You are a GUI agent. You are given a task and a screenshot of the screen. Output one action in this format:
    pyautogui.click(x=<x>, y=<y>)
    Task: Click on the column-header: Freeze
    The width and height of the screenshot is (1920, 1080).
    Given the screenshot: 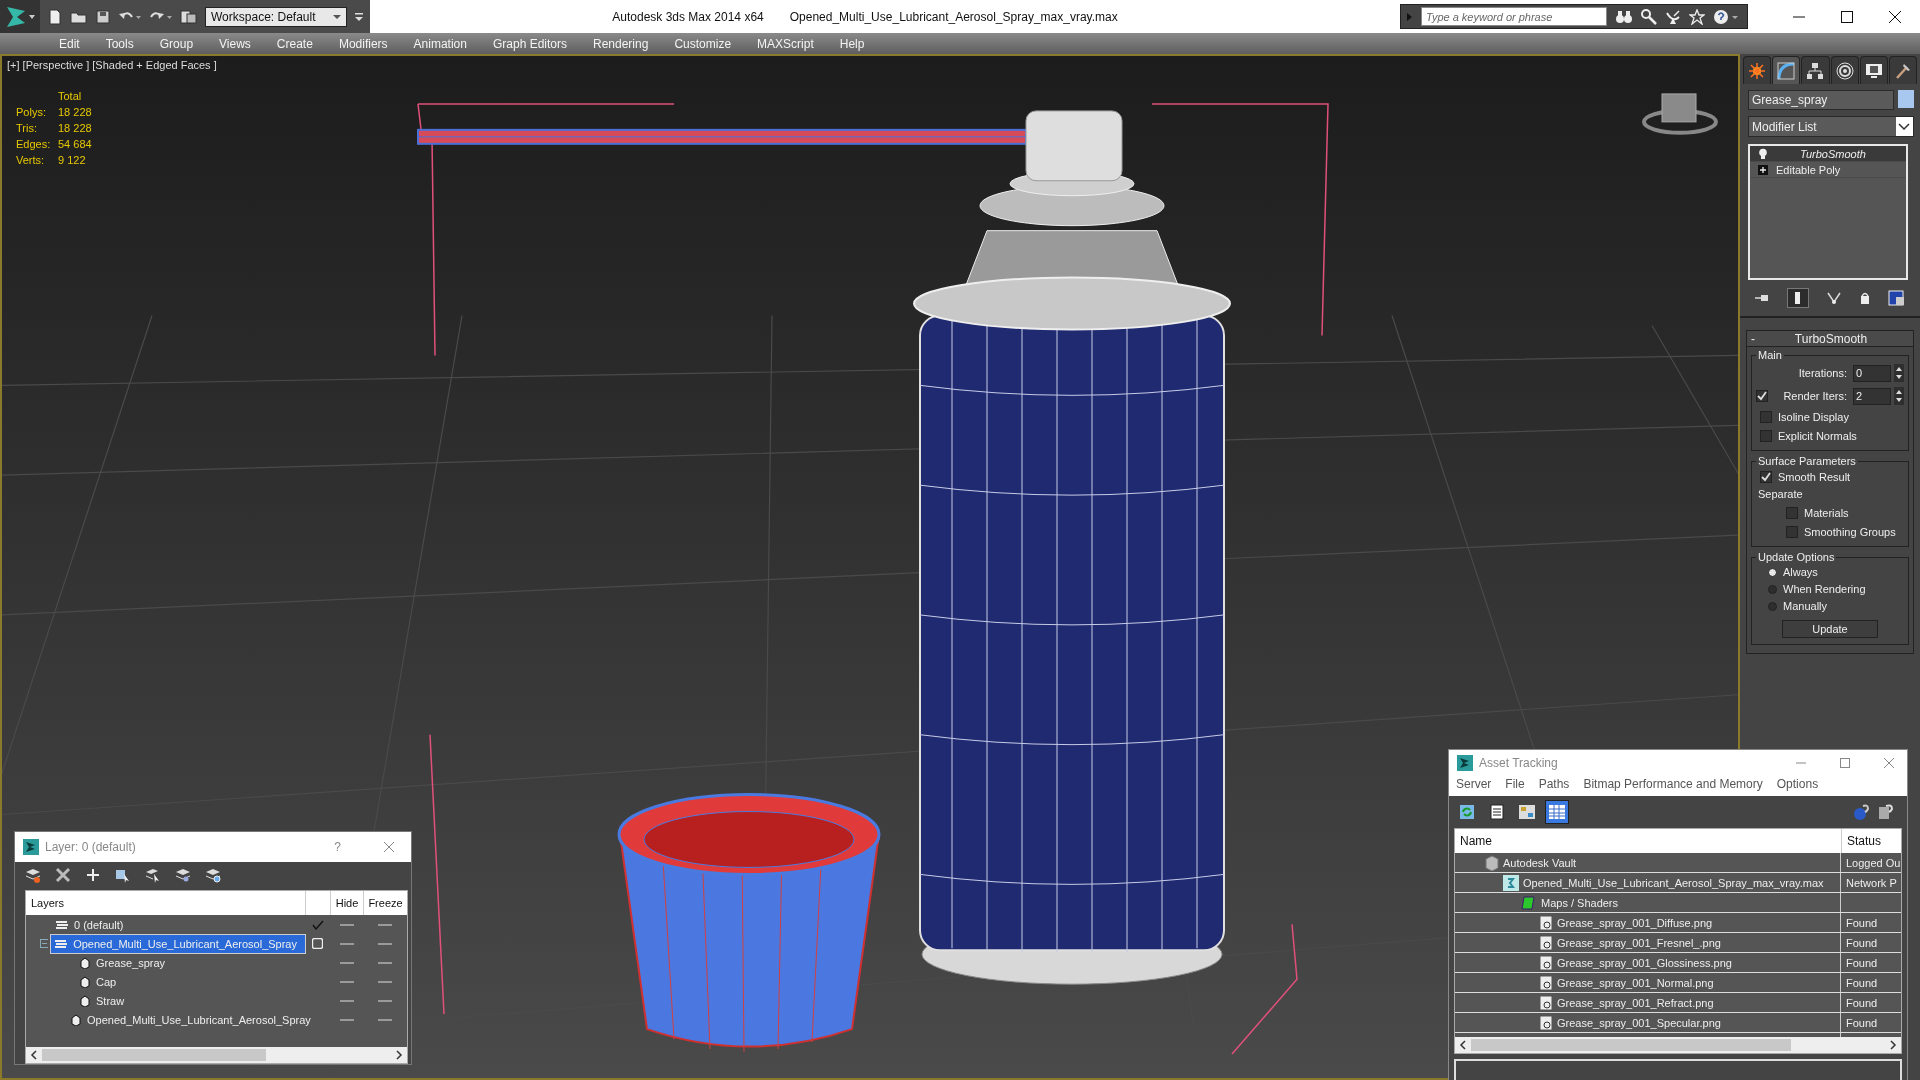 What is the action you would take?
    pyautogui.click(x=385, y=903)
    